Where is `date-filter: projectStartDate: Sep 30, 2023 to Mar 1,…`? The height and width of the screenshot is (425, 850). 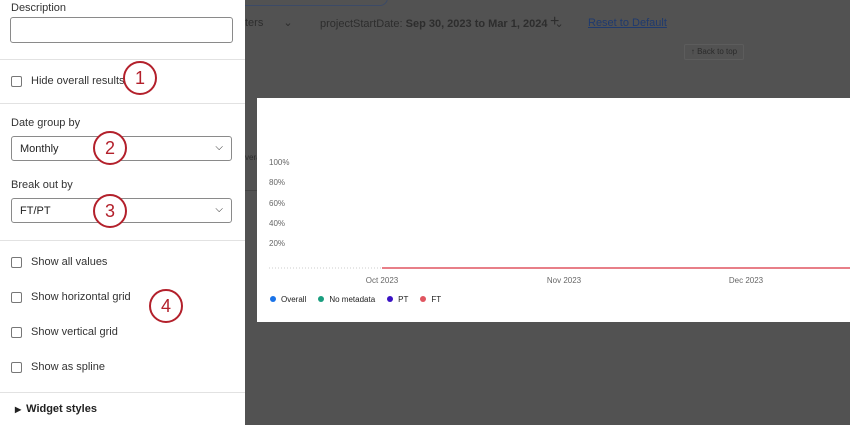 date-filter: projectStartDate: Sep 30, 2023 to Mar 1,… is located at coordinates (442, 23).